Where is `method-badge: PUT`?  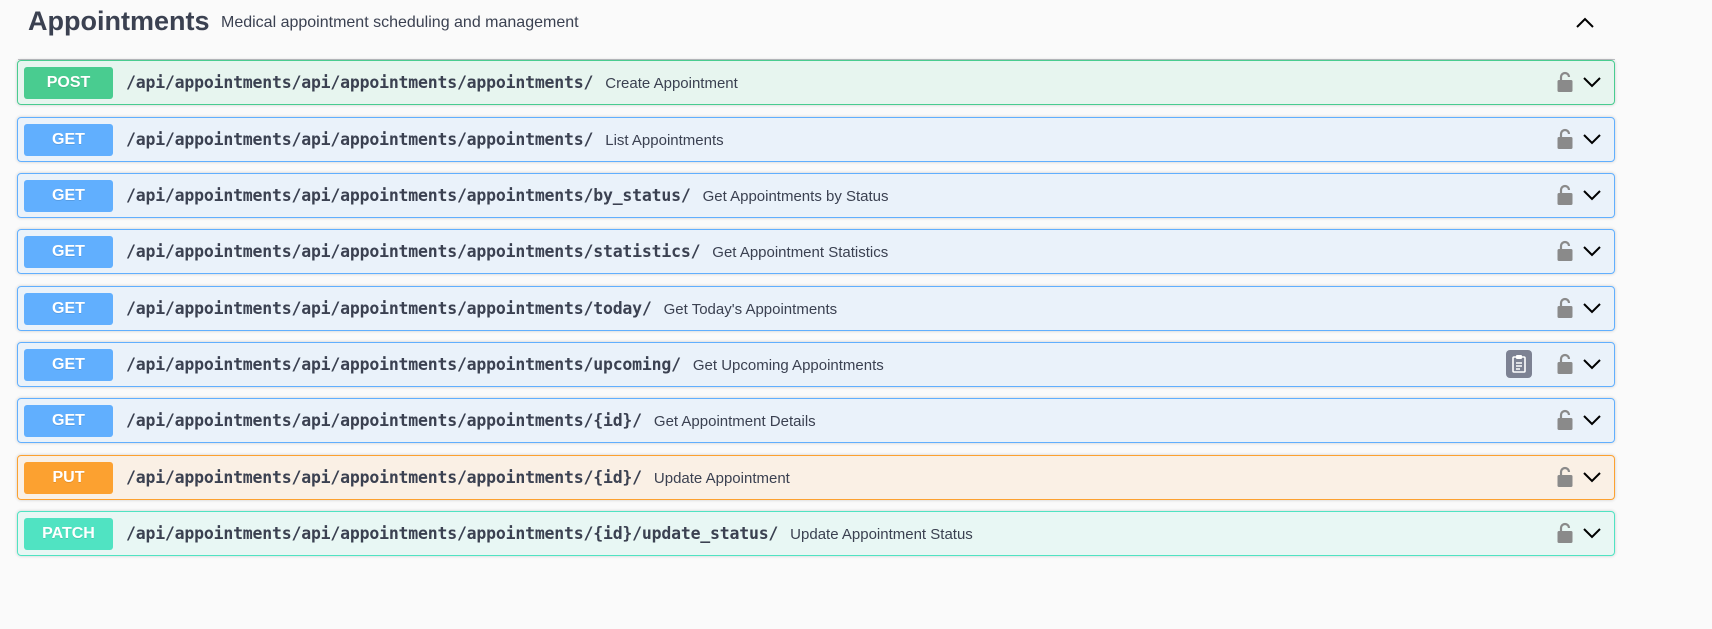
method-badge: PUT is located at coordinates (68, 478).